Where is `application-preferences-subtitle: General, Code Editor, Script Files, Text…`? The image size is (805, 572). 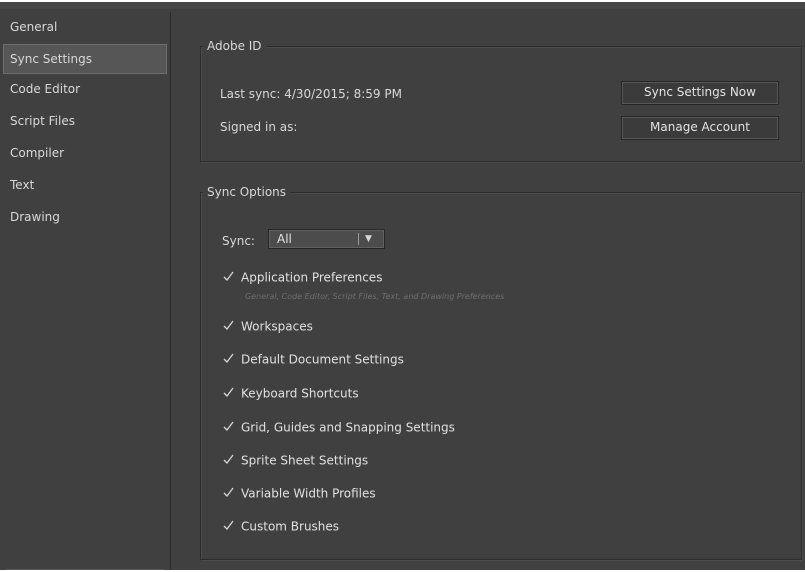
application-preferences-subtitle: General, Code Editor, Script Files, Text… is located at coordinates (375, 296).